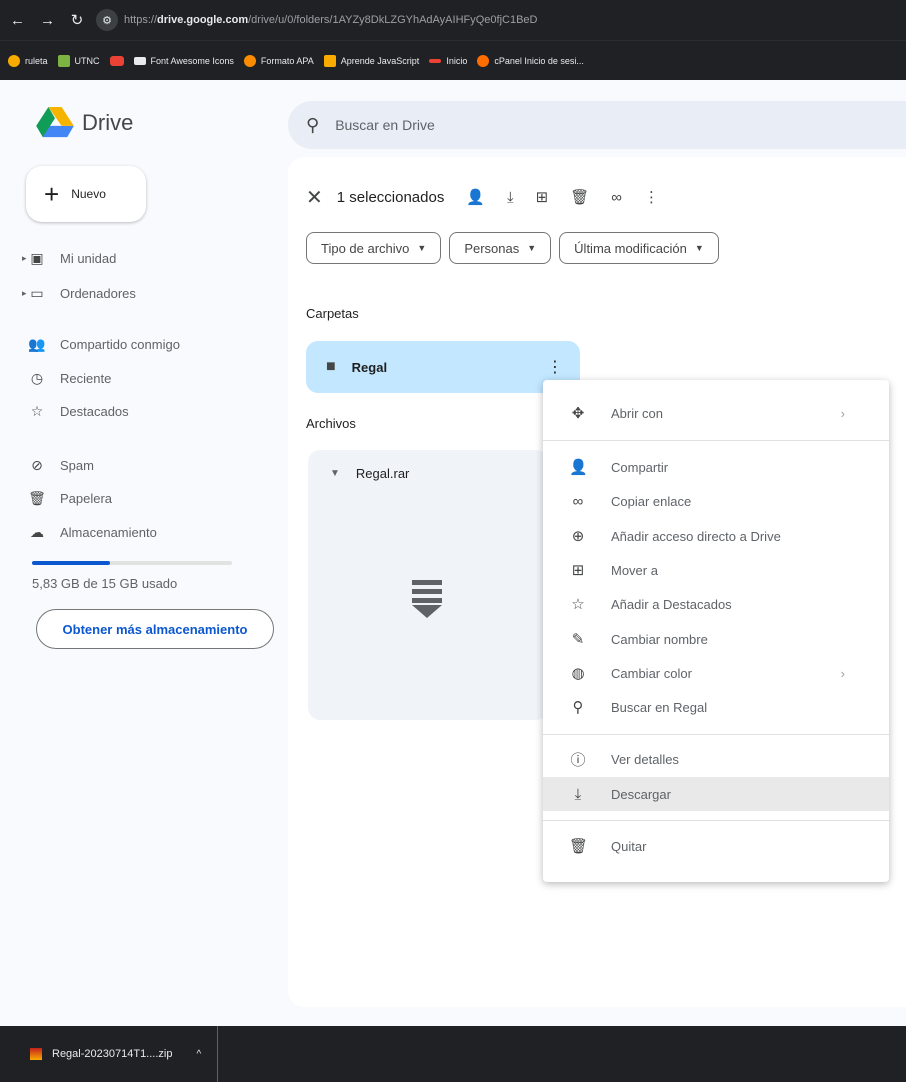  I want to click on menu-item-label: Descargar, so click(641, 794).